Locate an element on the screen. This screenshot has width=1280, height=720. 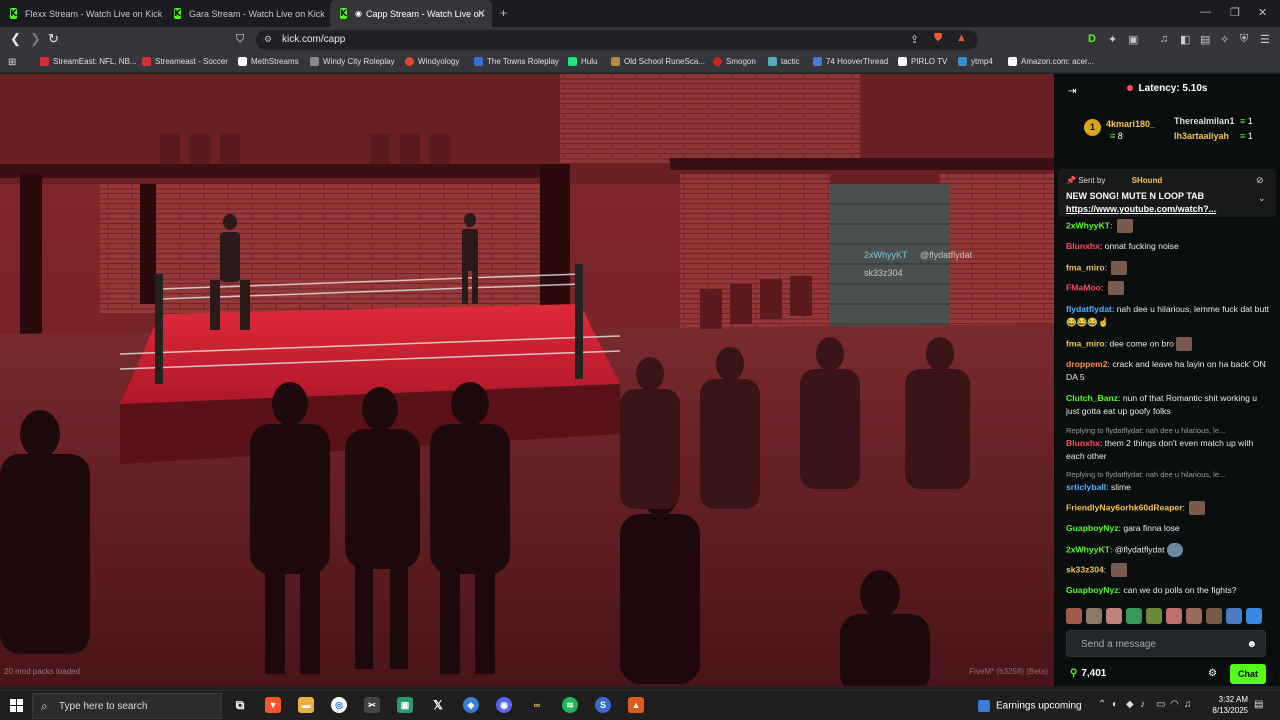
menu-icon: ☰ is located at coordinates (1265, 39).